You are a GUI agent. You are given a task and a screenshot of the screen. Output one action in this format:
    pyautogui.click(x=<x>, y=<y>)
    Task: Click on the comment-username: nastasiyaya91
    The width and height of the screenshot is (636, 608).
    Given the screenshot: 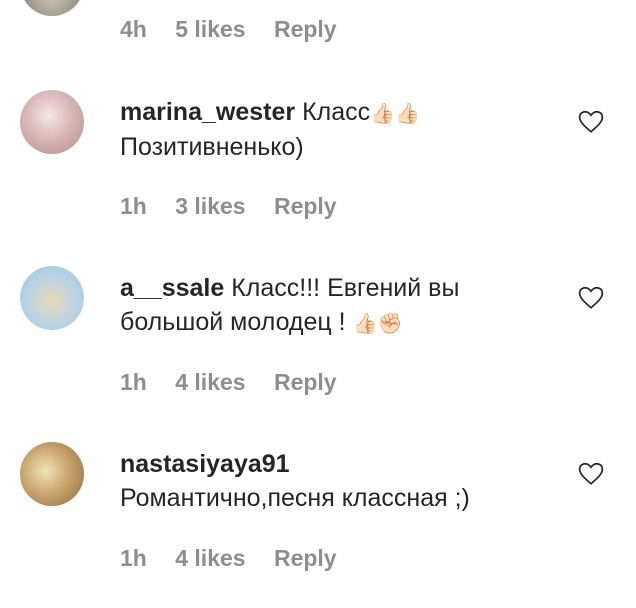 What is the action you would take?
    pyautogui.click(x=205, y=464)
    